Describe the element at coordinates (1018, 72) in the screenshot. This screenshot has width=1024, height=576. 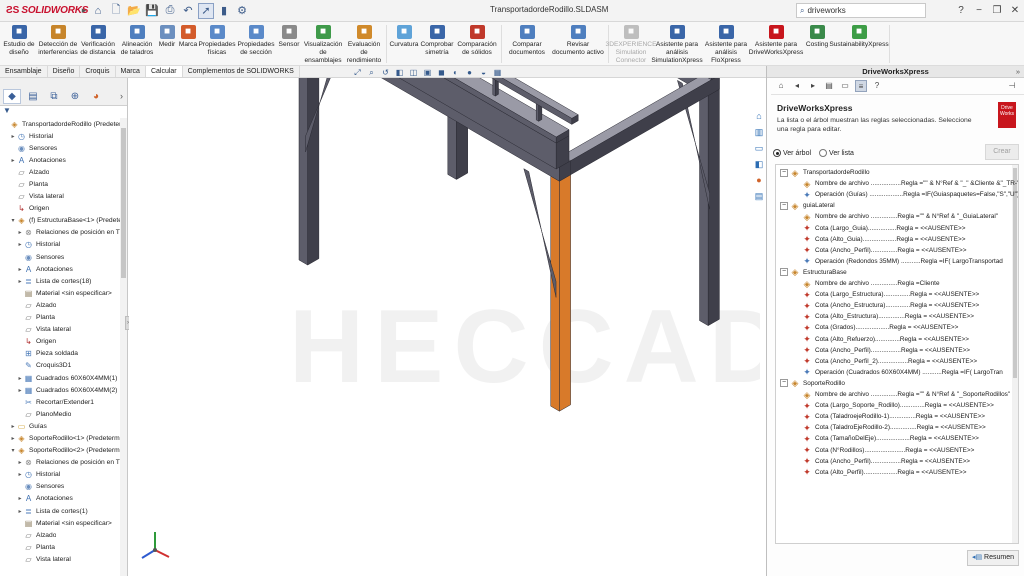
I see `collapse-chevron-icon: »` at that location.